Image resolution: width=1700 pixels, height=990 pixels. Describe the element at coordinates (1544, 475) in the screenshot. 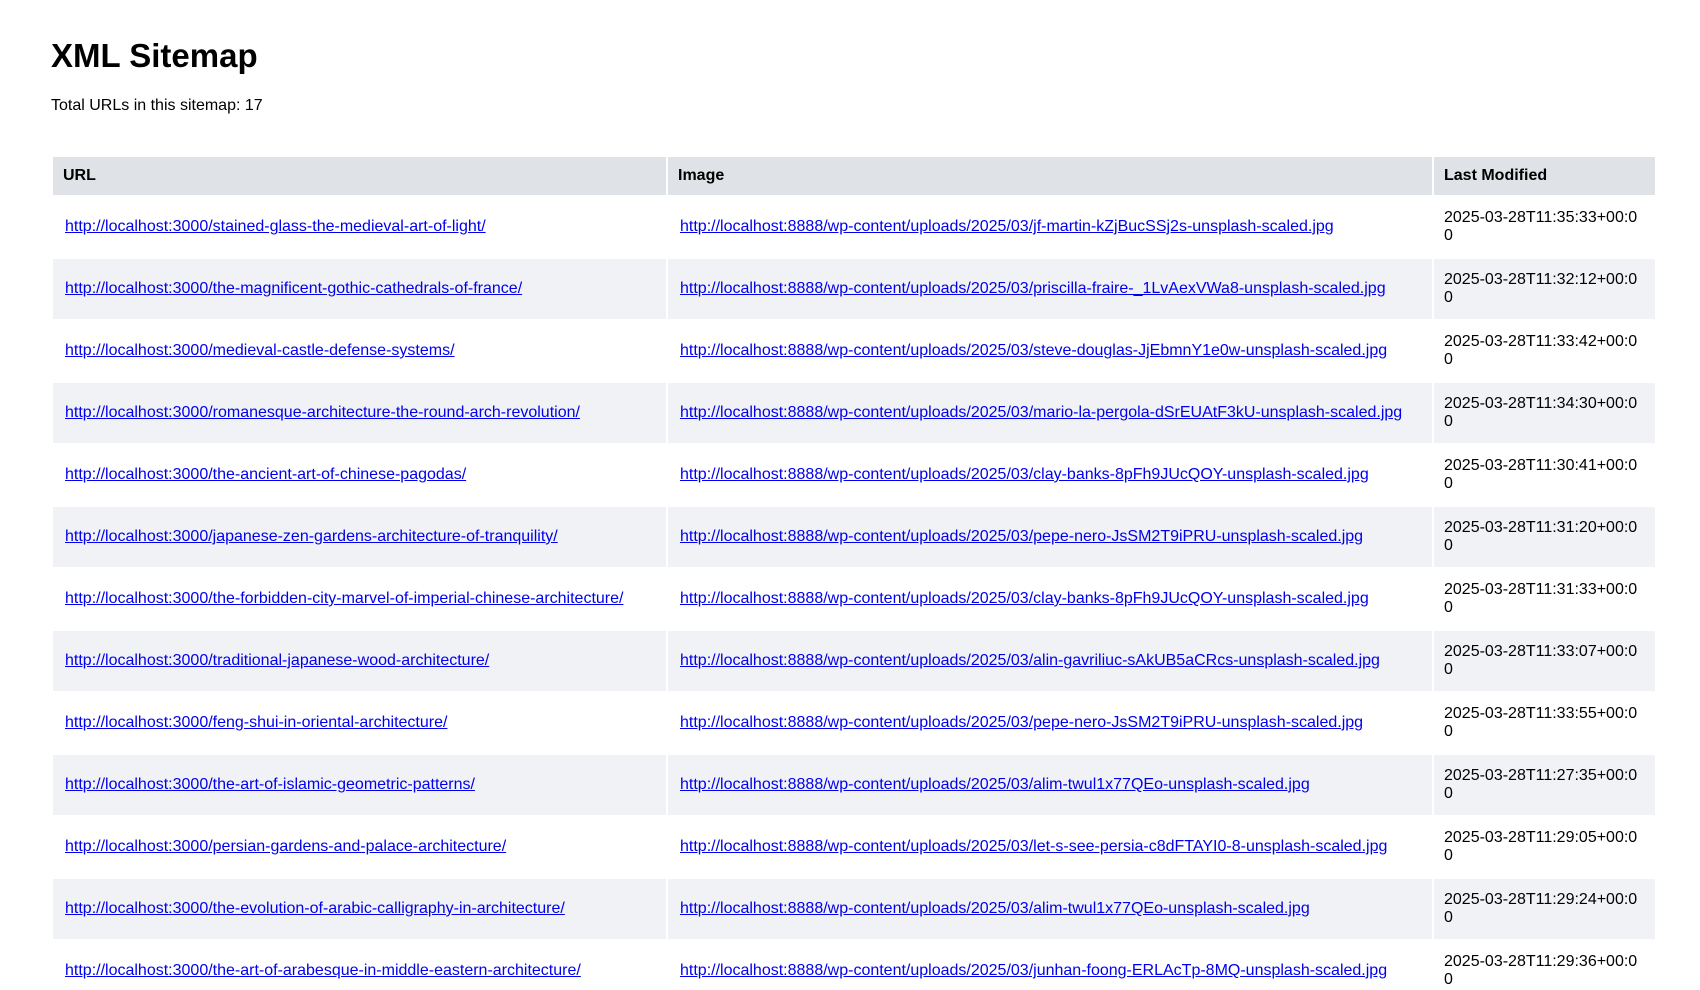

I see `last-modified-cell: 2025-03-28T11:30:41+00:00` at that location.